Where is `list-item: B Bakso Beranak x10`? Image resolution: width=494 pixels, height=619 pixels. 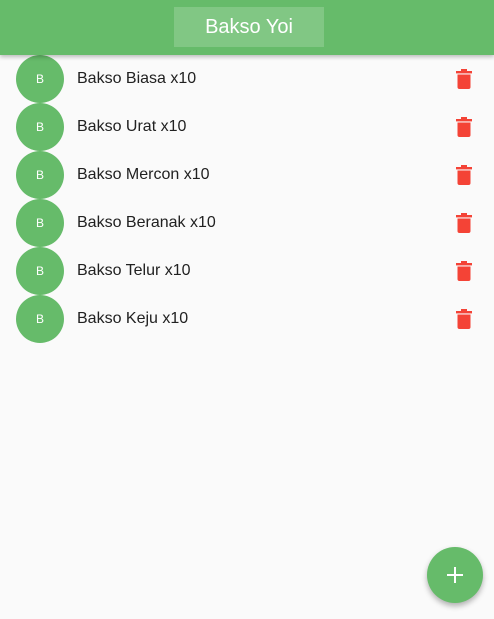
list-item: B Bakso Beranak x10 is located at coordinates (247, 223).